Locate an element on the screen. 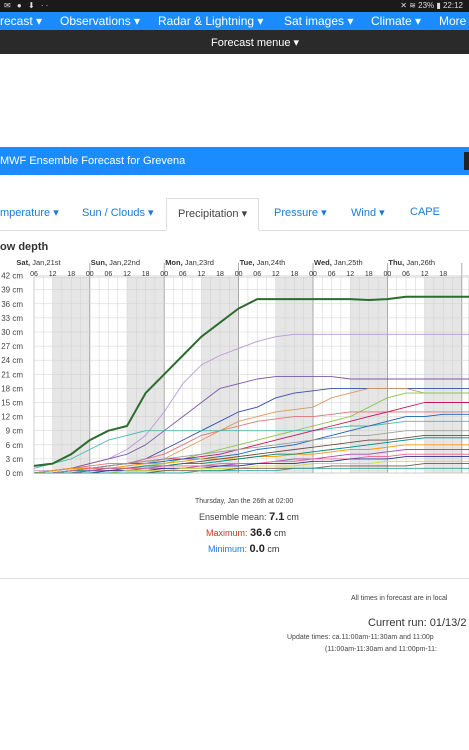 This screenshot has width=469, height=750. update-times-detail: (11:00am-11:30am and 11:00pm-11: is located at coordinates (381, 649).